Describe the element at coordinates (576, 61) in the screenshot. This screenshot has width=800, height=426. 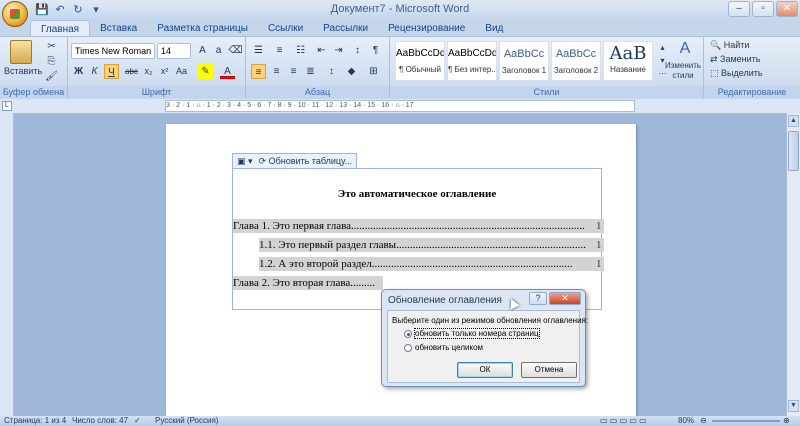
I see `style-heading-2: AaBbCc Заголовок 2` at that location.